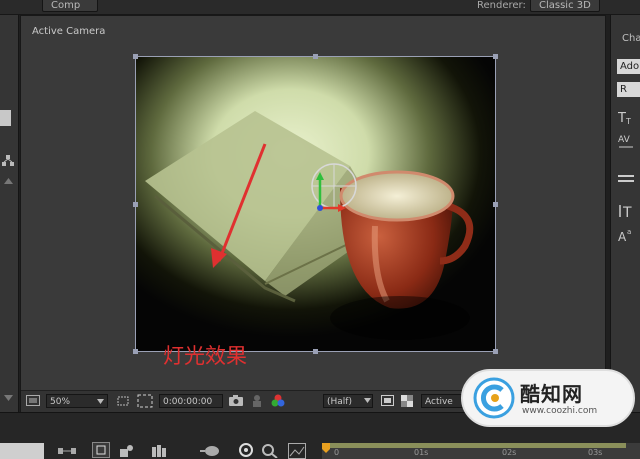 The image size is (640, 459). What do you see at coordinates (560, 411) in the screenshot?
I see `watermark-url: www.coozhi.com` at bounding box center [560, 411].